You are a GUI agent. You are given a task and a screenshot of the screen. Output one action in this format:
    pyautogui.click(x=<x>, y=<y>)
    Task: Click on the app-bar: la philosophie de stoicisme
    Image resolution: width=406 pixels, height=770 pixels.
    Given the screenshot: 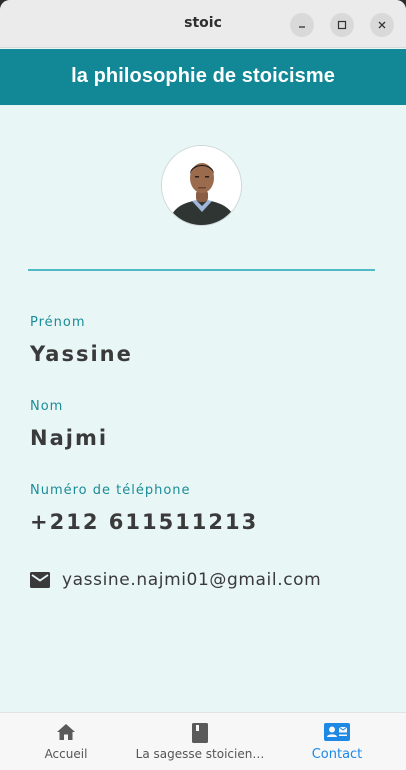 What is the action you would take?
    pyautogui.click(x=203, y=77)
    